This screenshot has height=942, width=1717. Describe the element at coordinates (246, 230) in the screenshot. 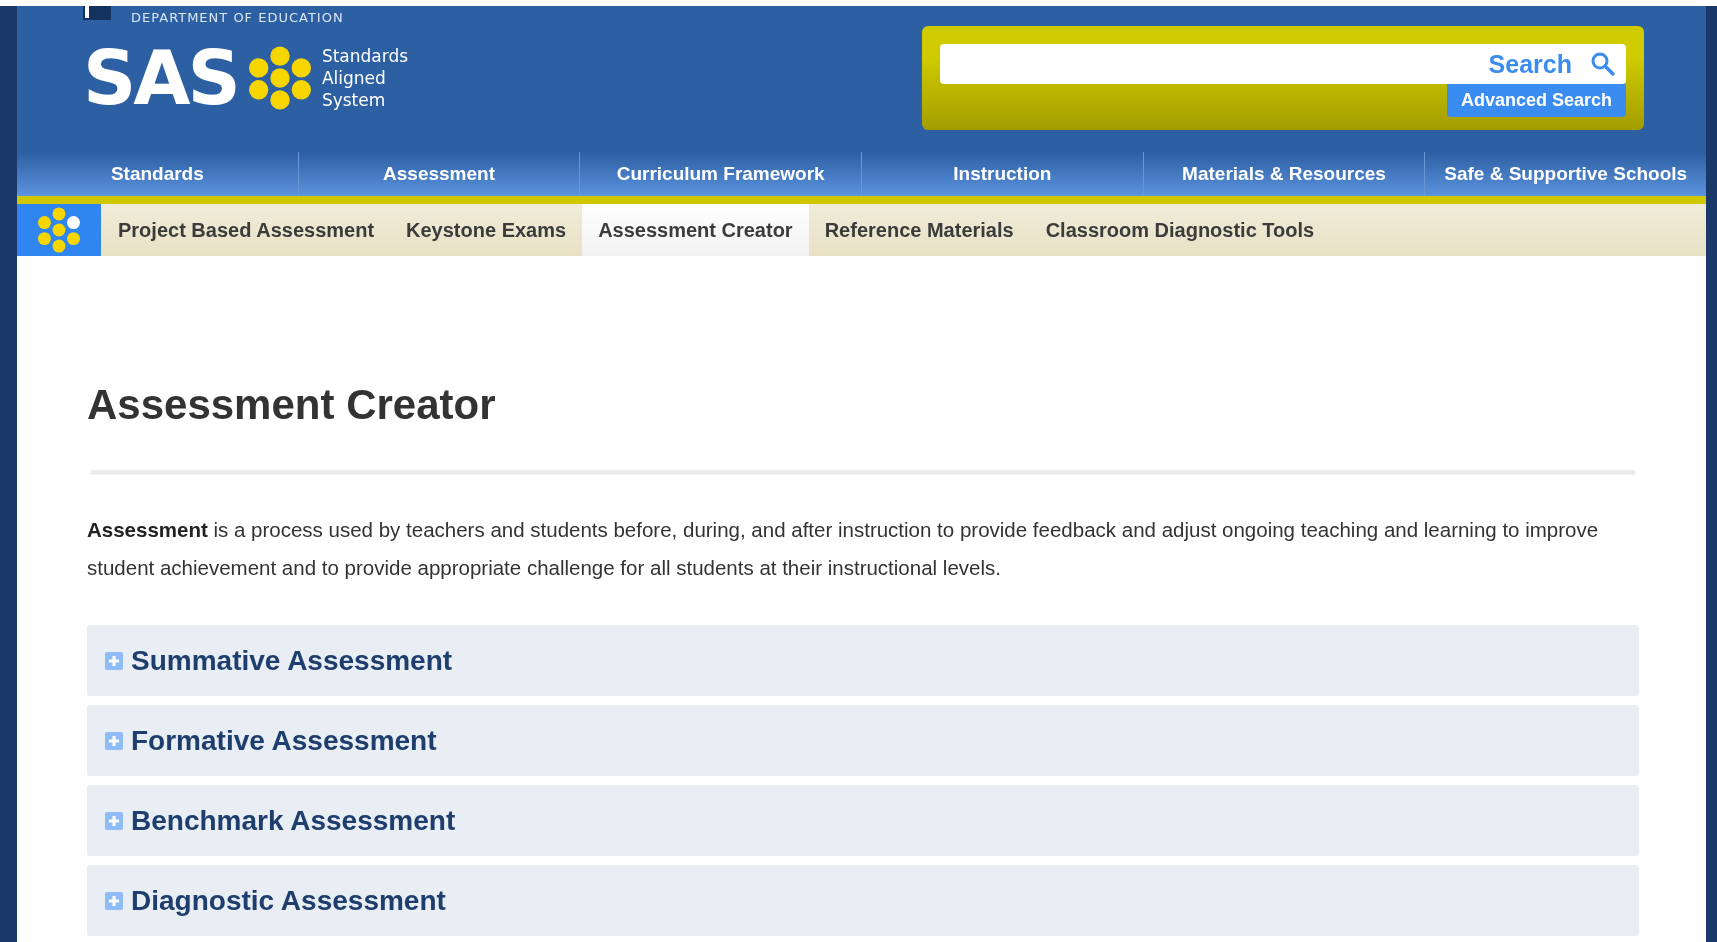

I see `sub-nav-tab: Project Based Assessment` at that location.